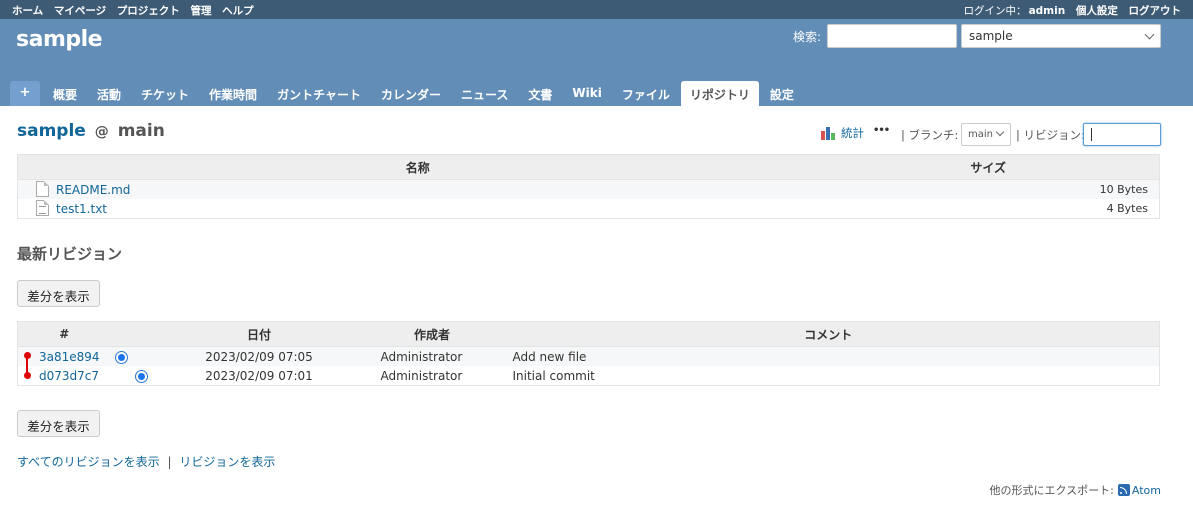 The width and height of the screenshot is (1193, 524). Describe the element at coordinates (91, 131) in the screenshot. I see `page-title: sample @ main` at that location.